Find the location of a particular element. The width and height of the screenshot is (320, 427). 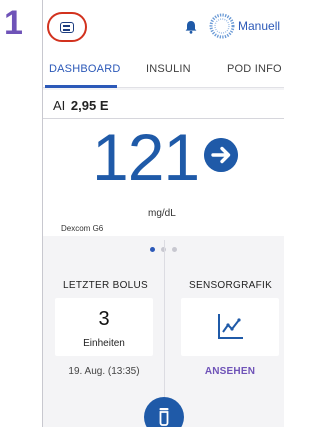

tab-pod-info: POD INFO is located at coordinates (254, 69).